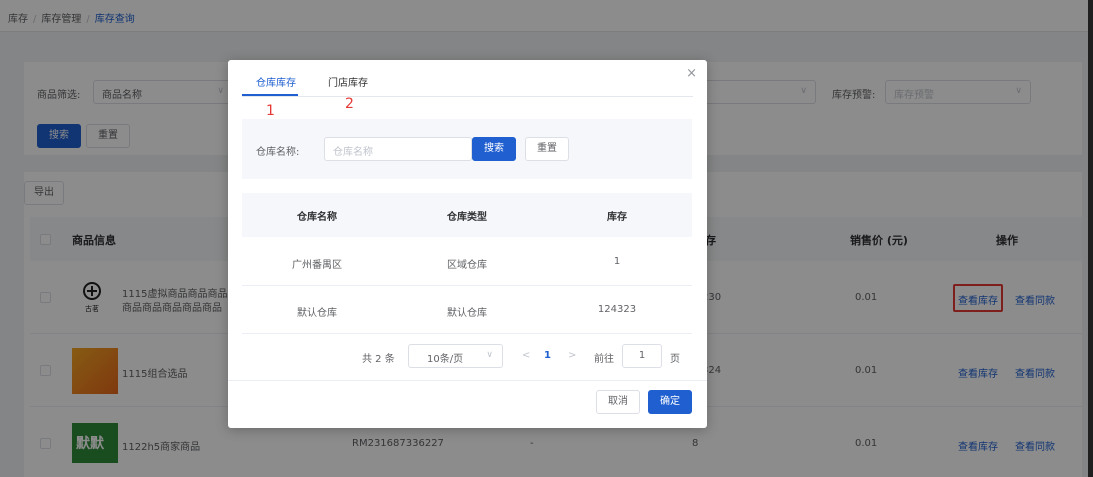  Describe the element at coordinates (467, 217) in the screenshot. I see `header-warehouse-type: 仓库类型` at that location.